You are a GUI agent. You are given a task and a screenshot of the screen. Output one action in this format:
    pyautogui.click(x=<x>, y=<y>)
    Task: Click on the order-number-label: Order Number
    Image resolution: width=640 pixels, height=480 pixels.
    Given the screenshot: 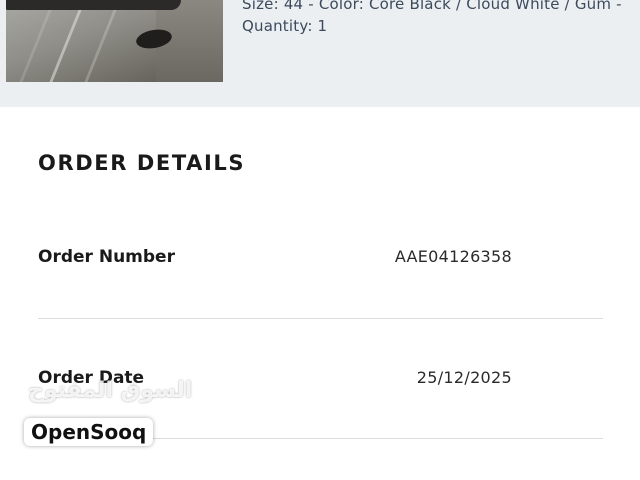 What is the action you would take?
    pyautogui.click(x=106, y=257)
    